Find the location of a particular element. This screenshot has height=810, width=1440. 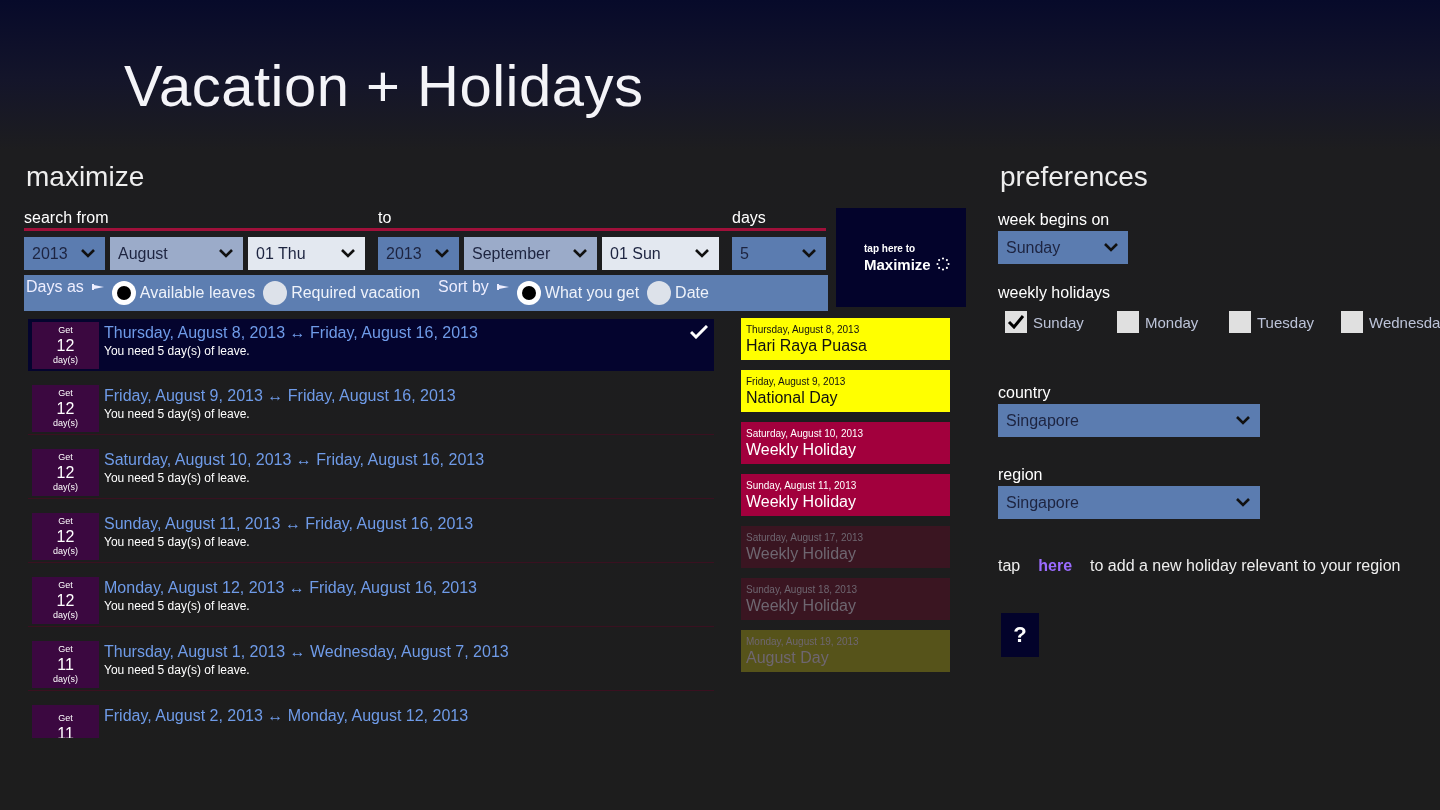

date-range: Friday, August 9, 2013 ↔ Friday, August 16, 2013 is located at coordinates (280, 396).